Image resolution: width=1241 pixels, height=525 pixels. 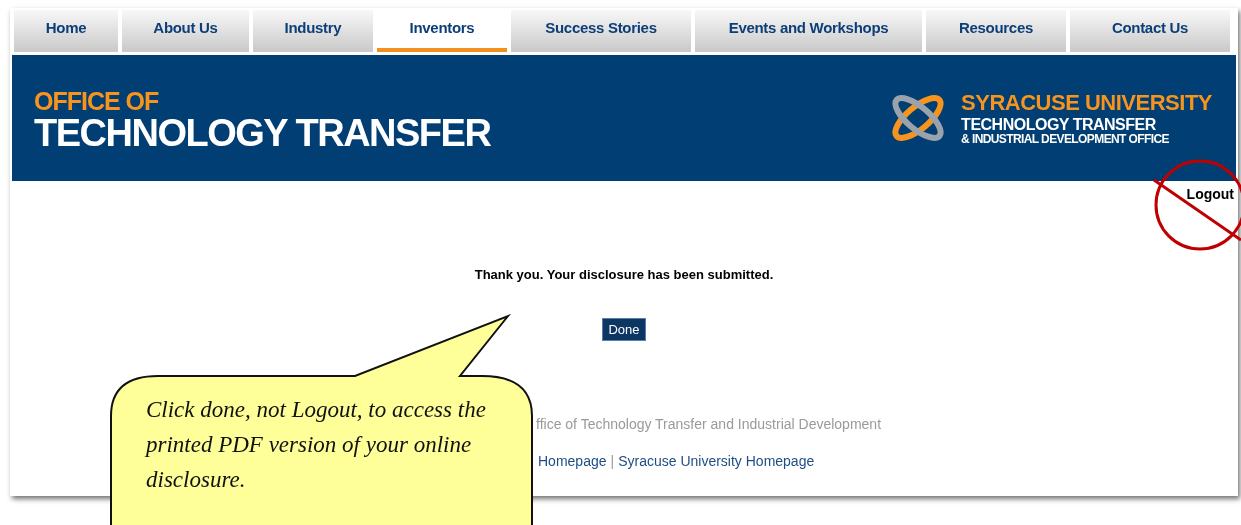 I want to click on site-title: TECHNOLOGY TRANSFER, so click(x=262, y=132).